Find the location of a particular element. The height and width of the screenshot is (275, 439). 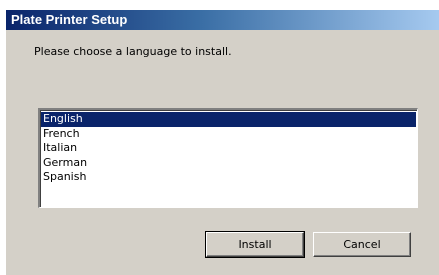

window-title: Plate Printer Setup is located at coordinates (69, 19).